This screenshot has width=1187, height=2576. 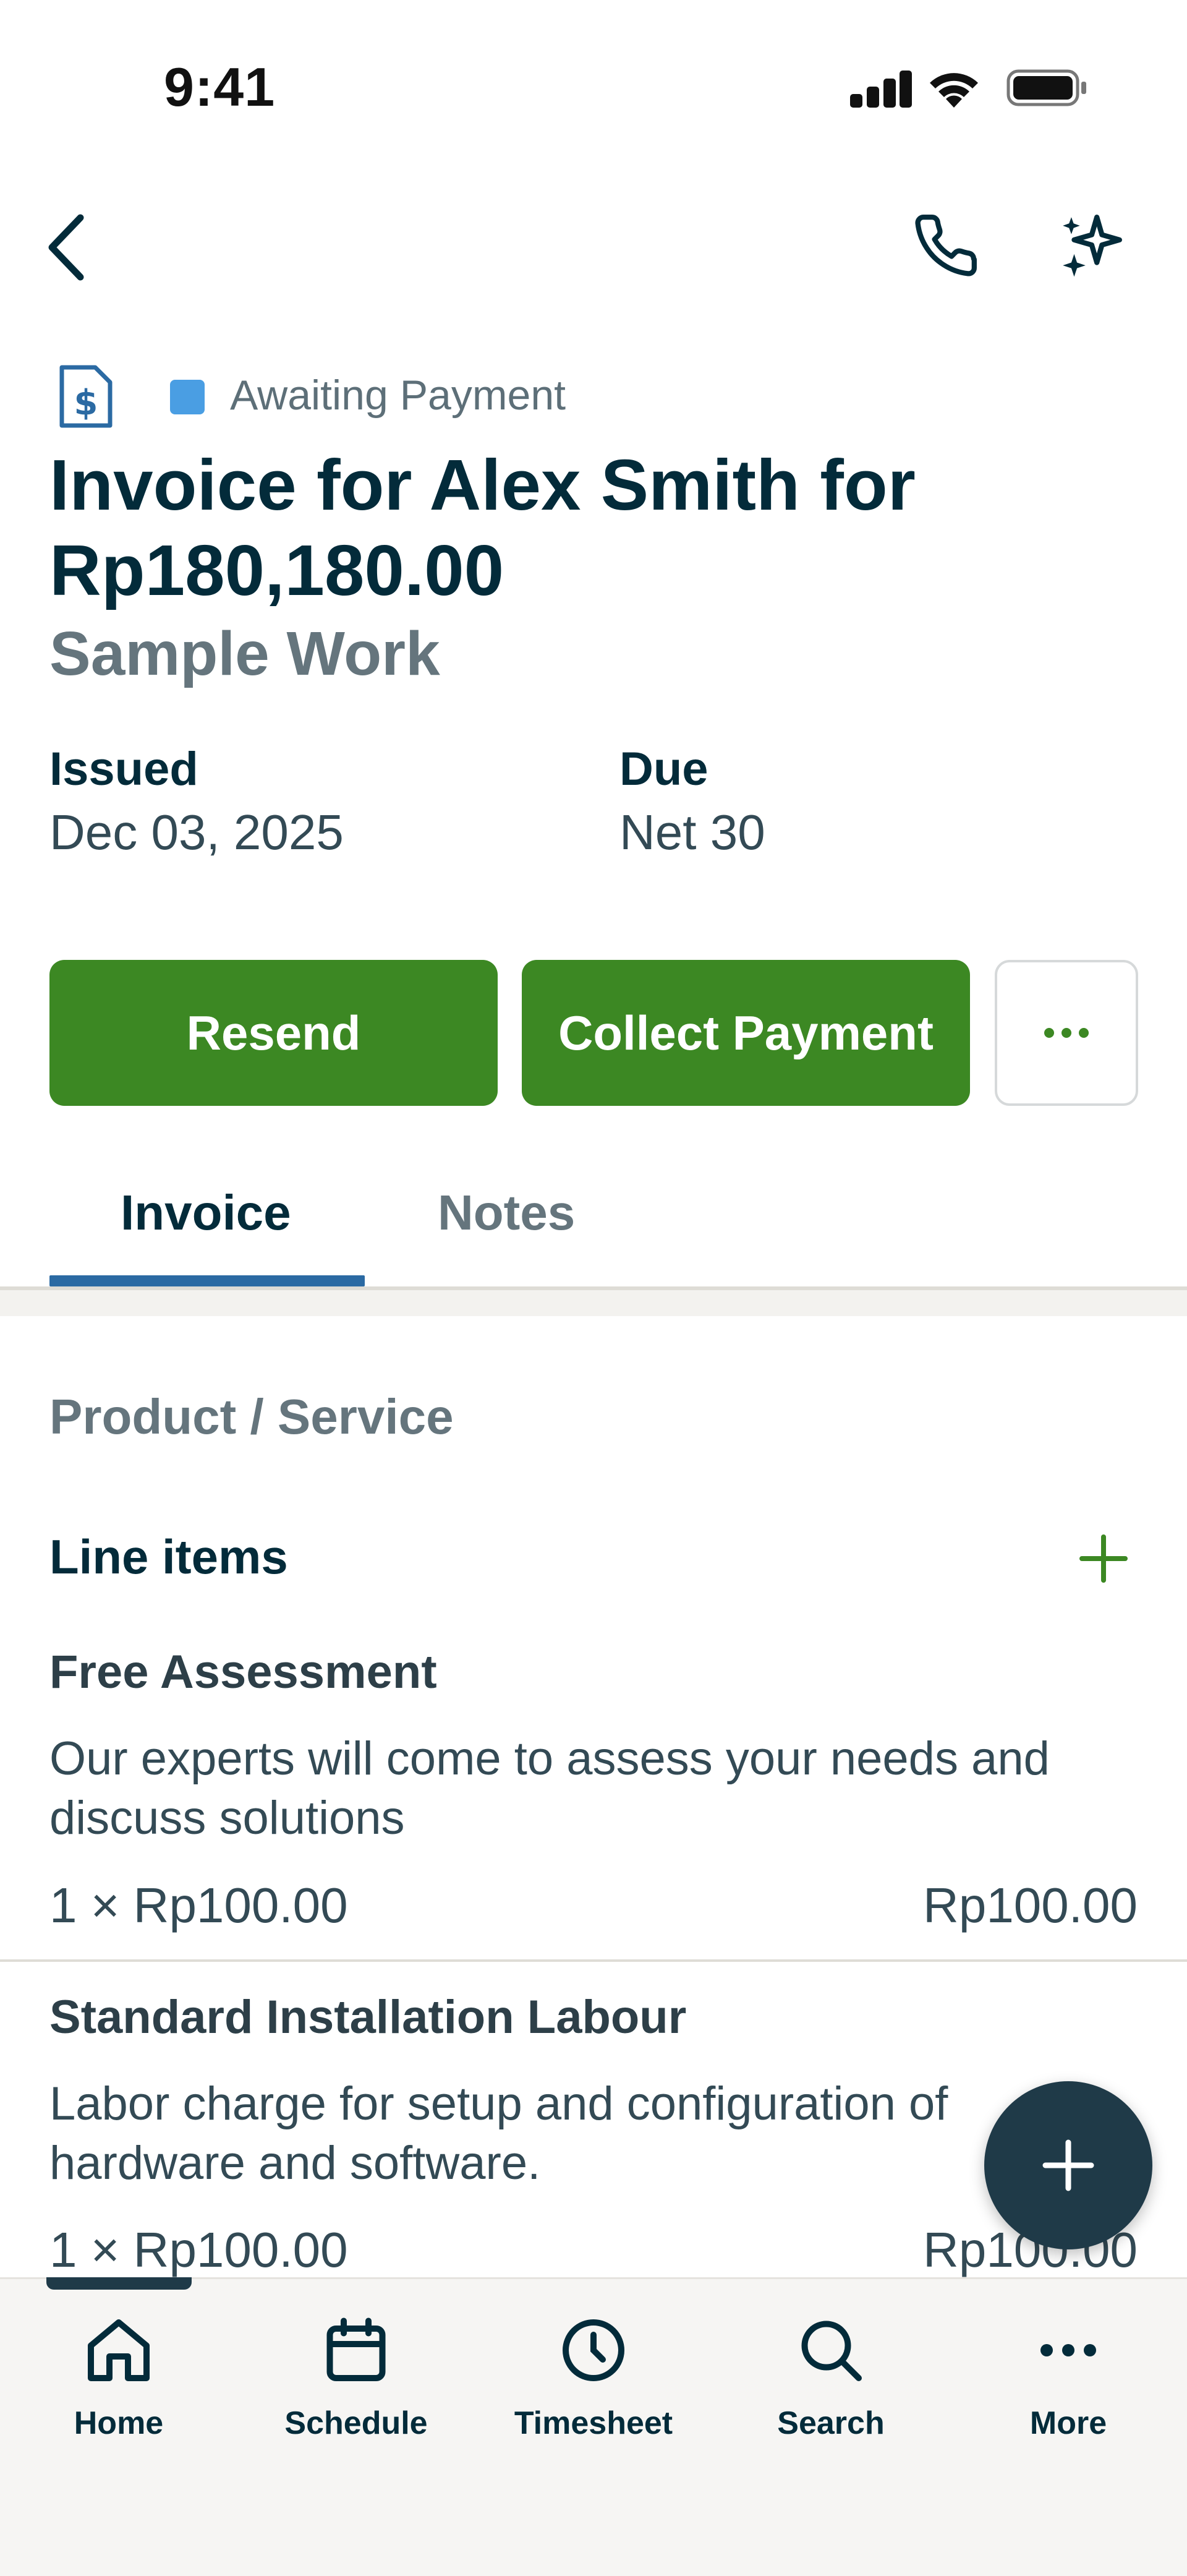 What do you see at coordinates (206, 1212) in the screenshot?
I see `tab-invoice: Invoice` at bounding box center [206, 1212].